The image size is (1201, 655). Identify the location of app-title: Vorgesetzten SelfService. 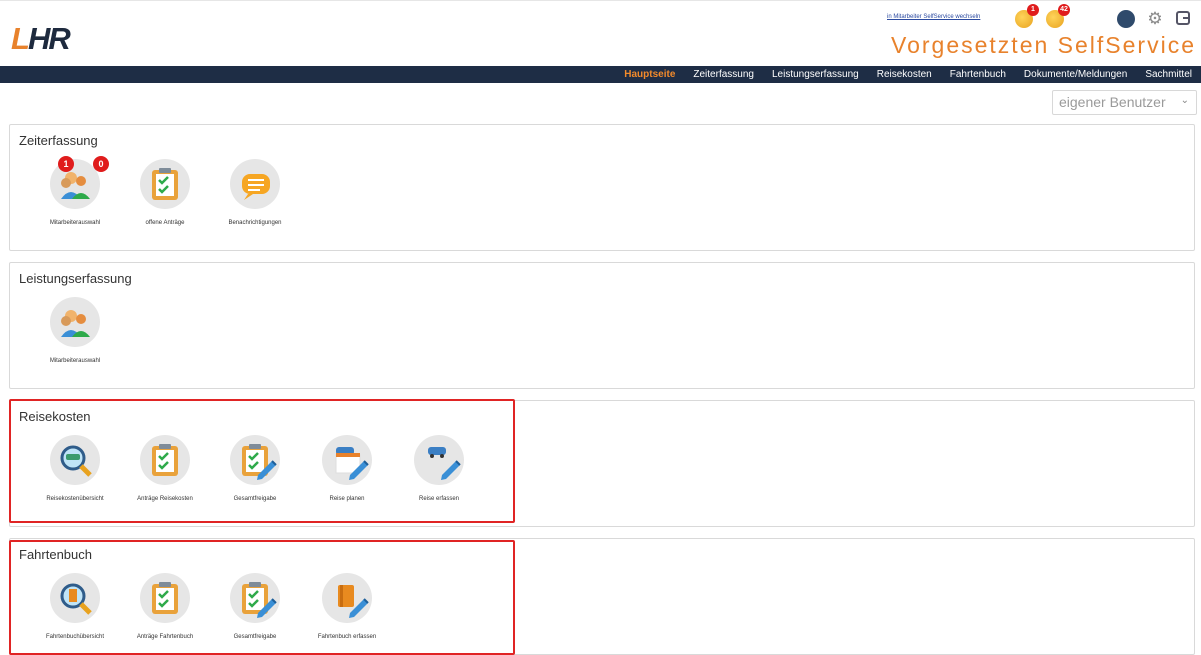
(1043, 45).